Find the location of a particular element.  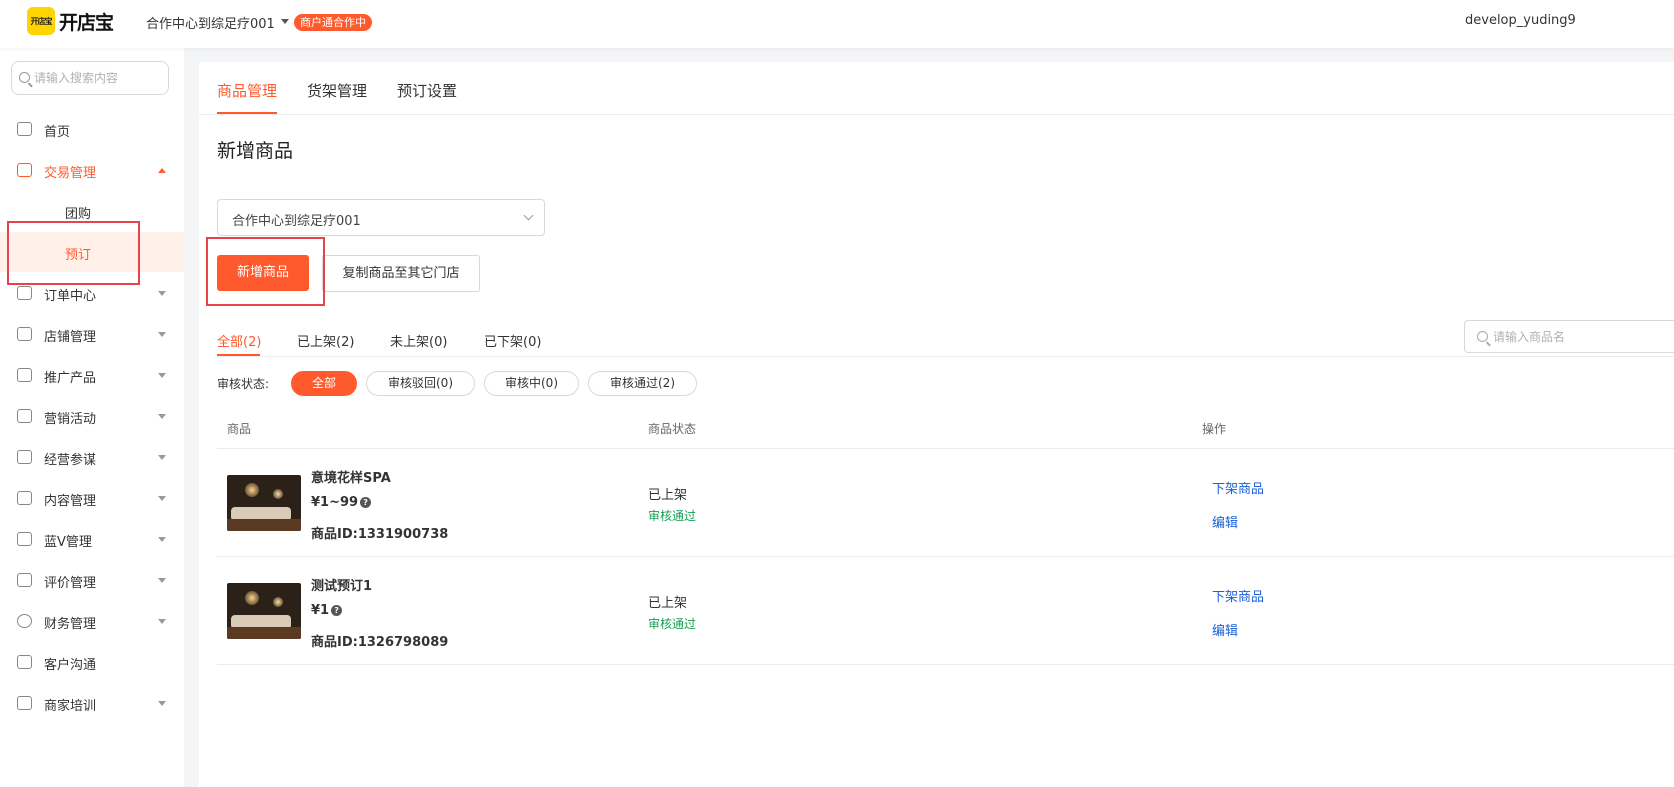

yen-icon is located at coordinates (24, 621).